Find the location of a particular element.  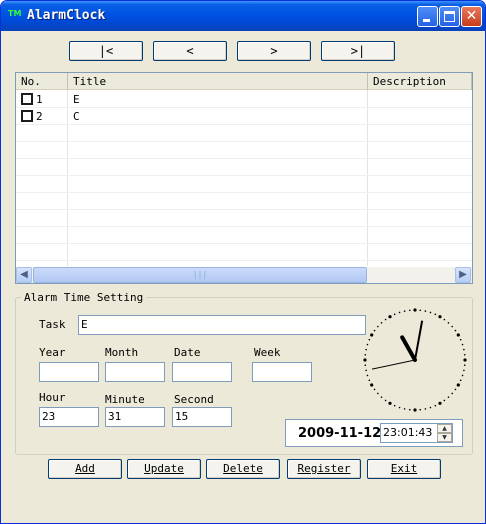

table-row: 2 C is located at coordinates (244, 116).